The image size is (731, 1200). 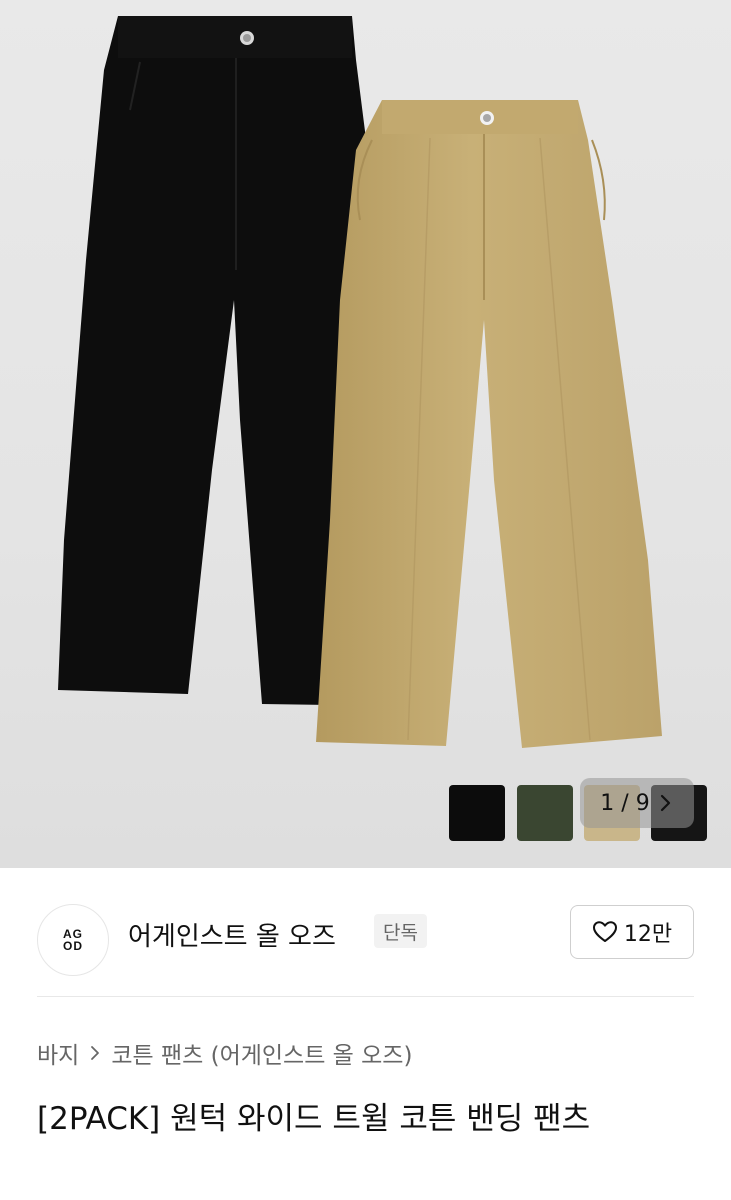 I want to click on brand-name-link: 어게인스트 올 오즈, so click(x=232, y=934).